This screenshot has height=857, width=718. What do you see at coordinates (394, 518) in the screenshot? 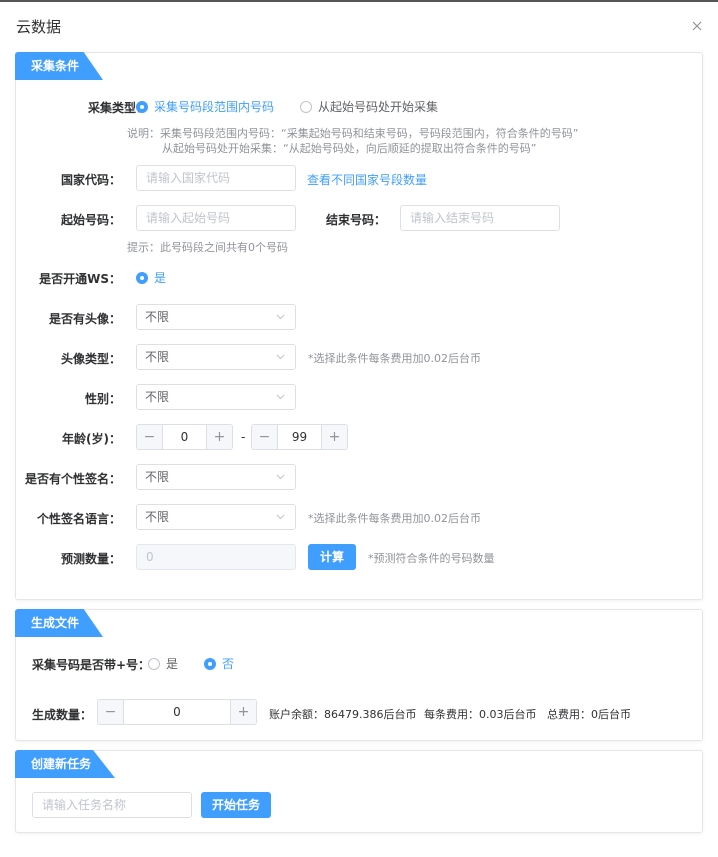
I see `signature-language-fee-note: *选择此条件每条费用加0.02后台币` at bounding box center [394, 518].